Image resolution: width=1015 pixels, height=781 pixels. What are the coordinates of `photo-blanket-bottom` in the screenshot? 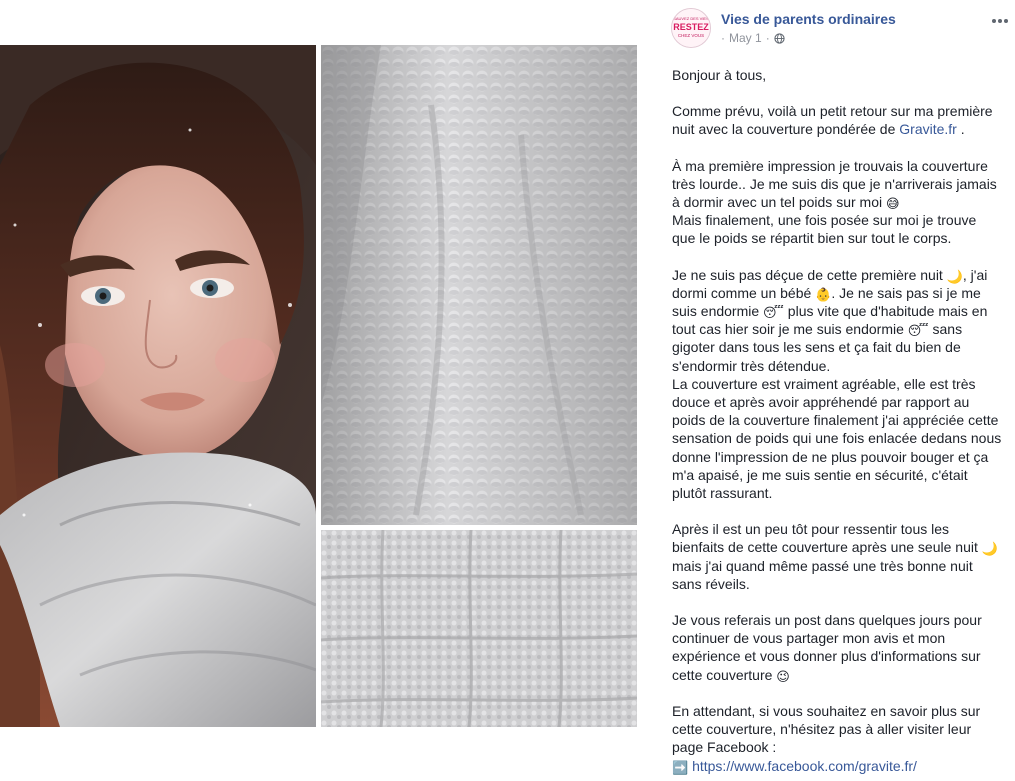 It's located at (479, 628).